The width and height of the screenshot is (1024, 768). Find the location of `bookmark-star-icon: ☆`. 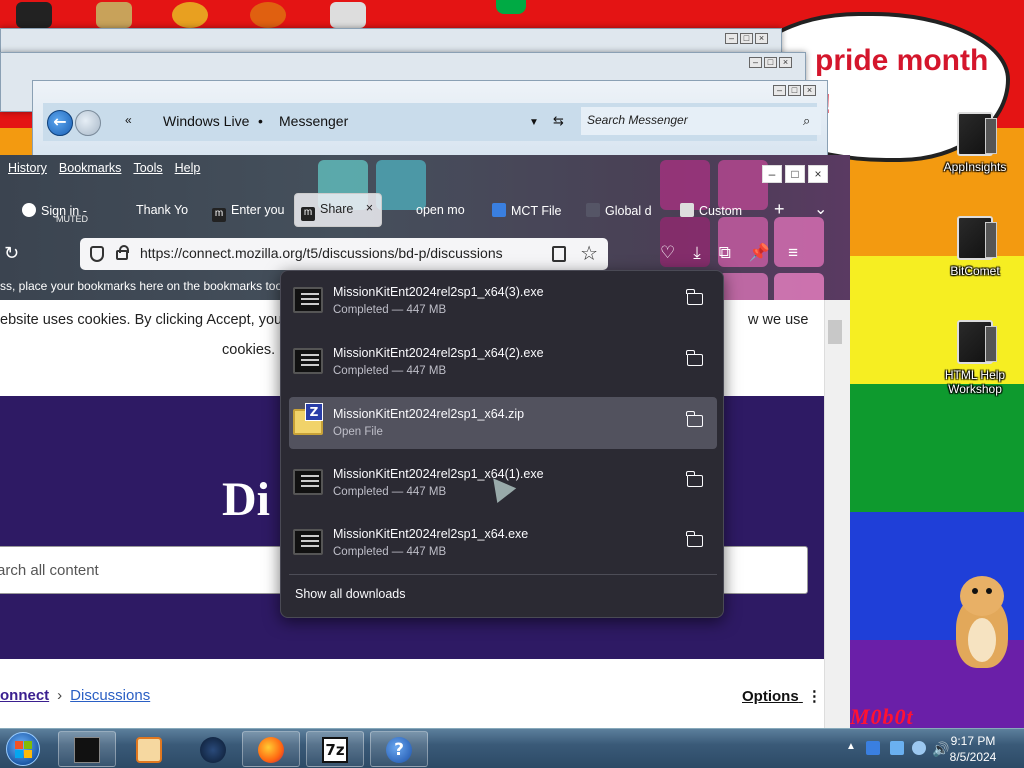

bookmark-star-icon: ☆ is located at coordinates (589, 253).